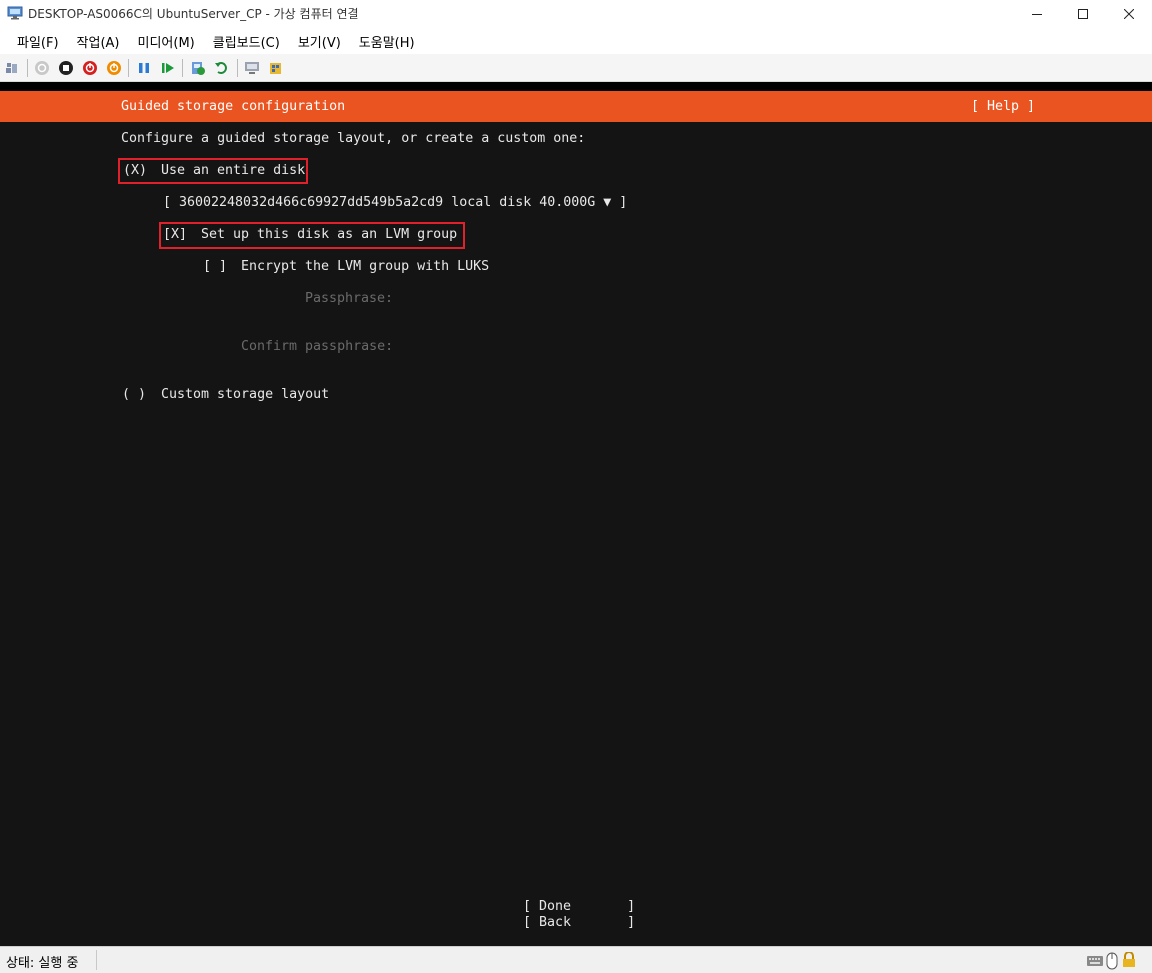 The image size is (1152, 973). What do you see at coordinates (349, 298) in the screenshot?
I see `passphrase-label: Passphrase:` at bounding box center [349, 298].